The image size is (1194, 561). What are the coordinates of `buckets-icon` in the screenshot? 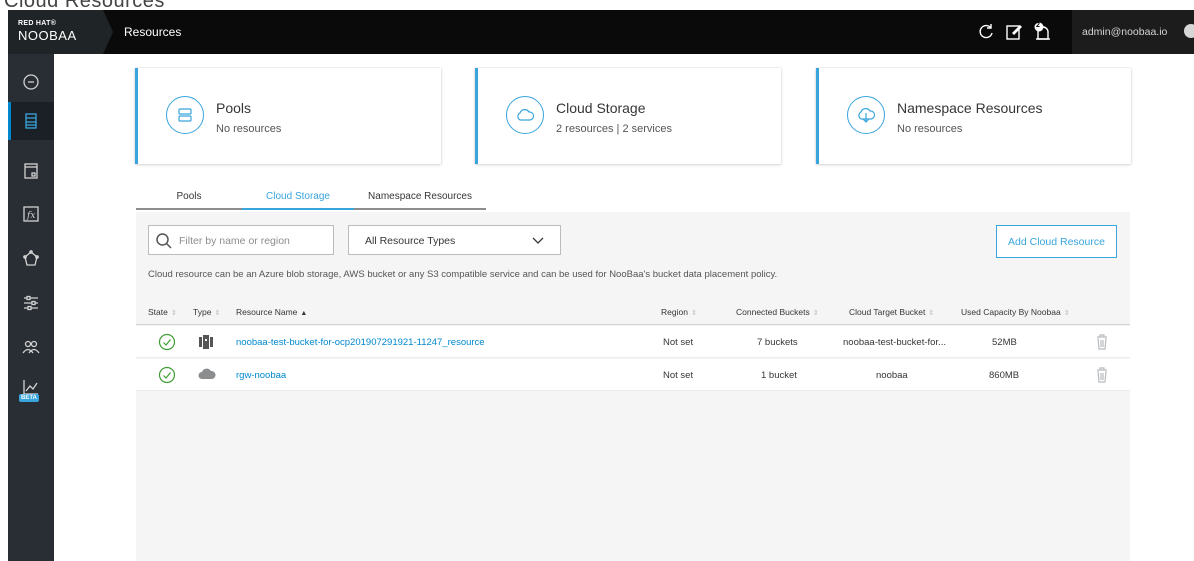 It's located at (31, 171).